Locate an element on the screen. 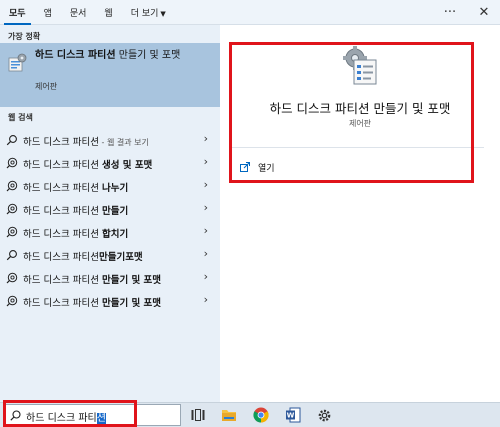  disk-management-icon is located at coordinates (17, 62).